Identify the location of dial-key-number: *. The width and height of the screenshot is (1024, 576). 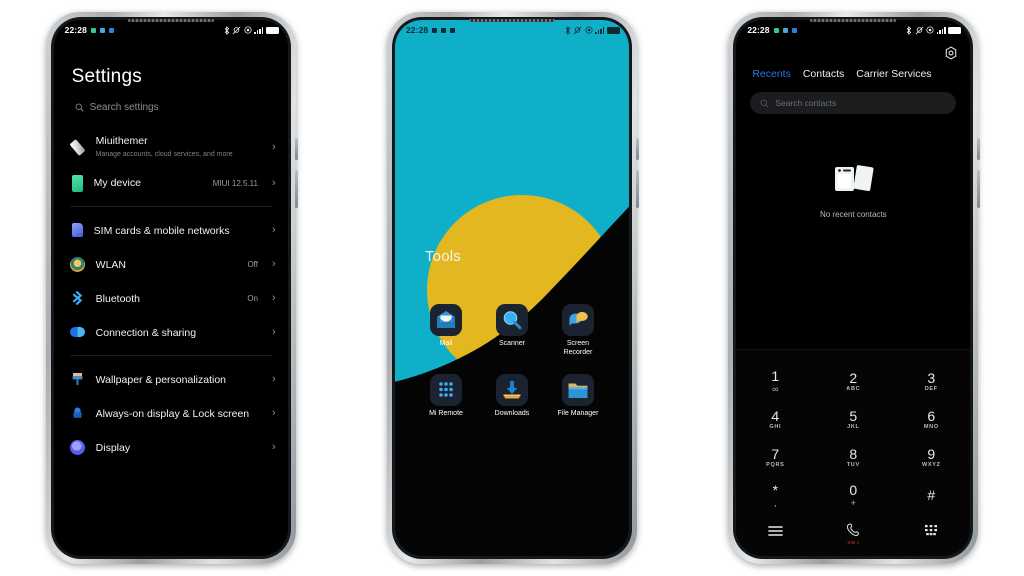
(775, 489).